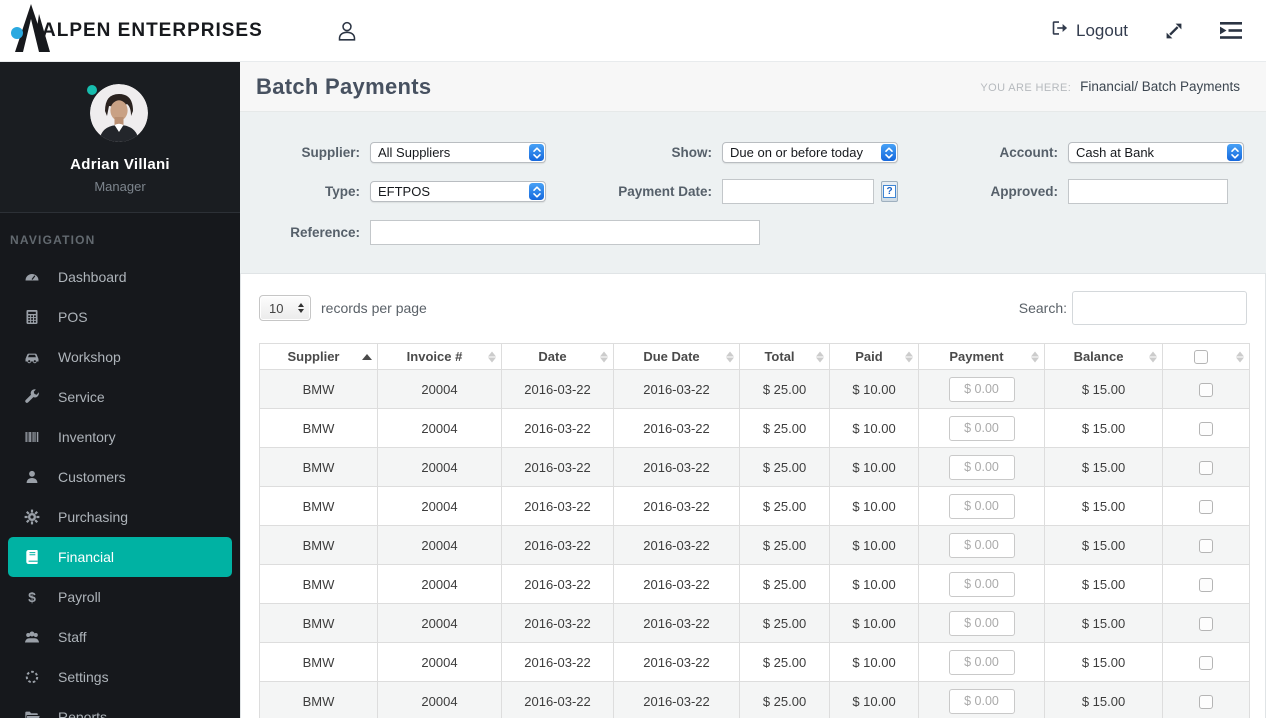 This screenshot has height=718, width=1266. I want to click on column-header-total: Total, so click(784, 356).